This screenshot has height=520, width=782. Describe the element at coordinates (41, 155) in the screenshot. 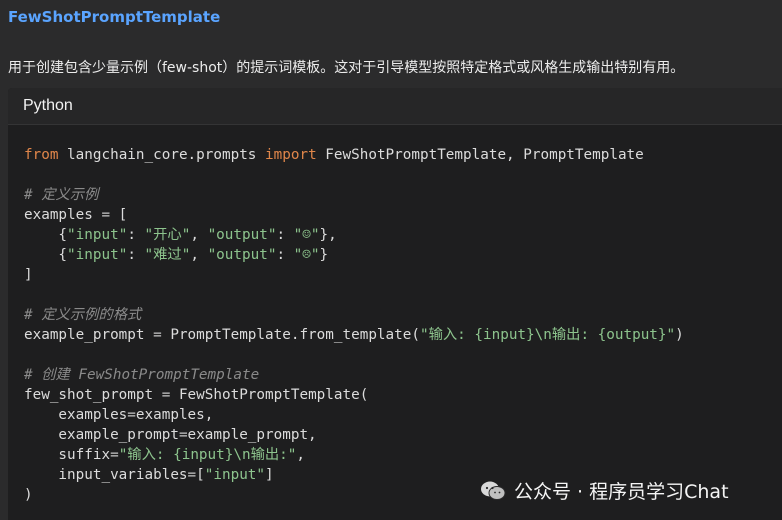

I see `code-token: from` at that location.